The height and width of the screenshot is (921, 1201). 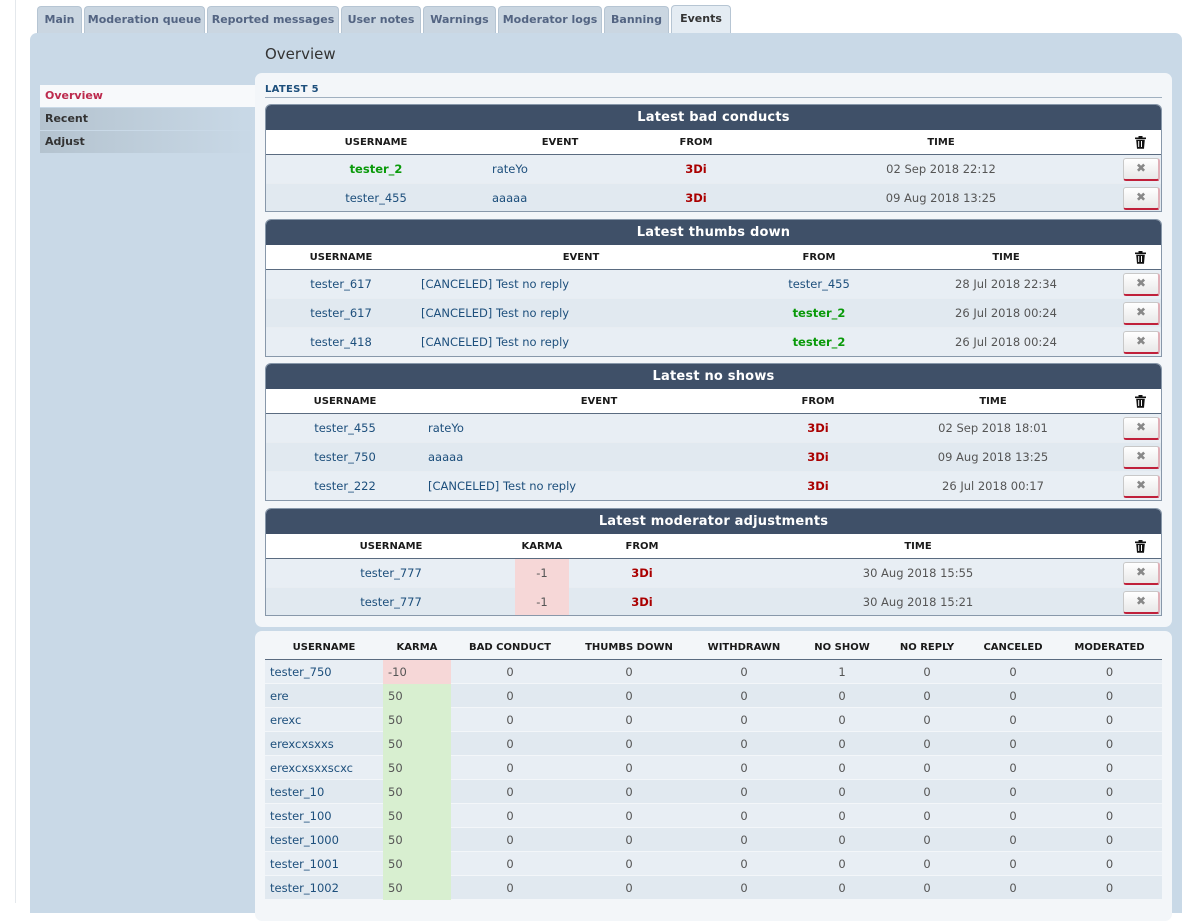 What do you see at coordinates (842, 647) in the screenshot?
I see `col-no-show: NO SHOW` at bounding box center [842, 647].